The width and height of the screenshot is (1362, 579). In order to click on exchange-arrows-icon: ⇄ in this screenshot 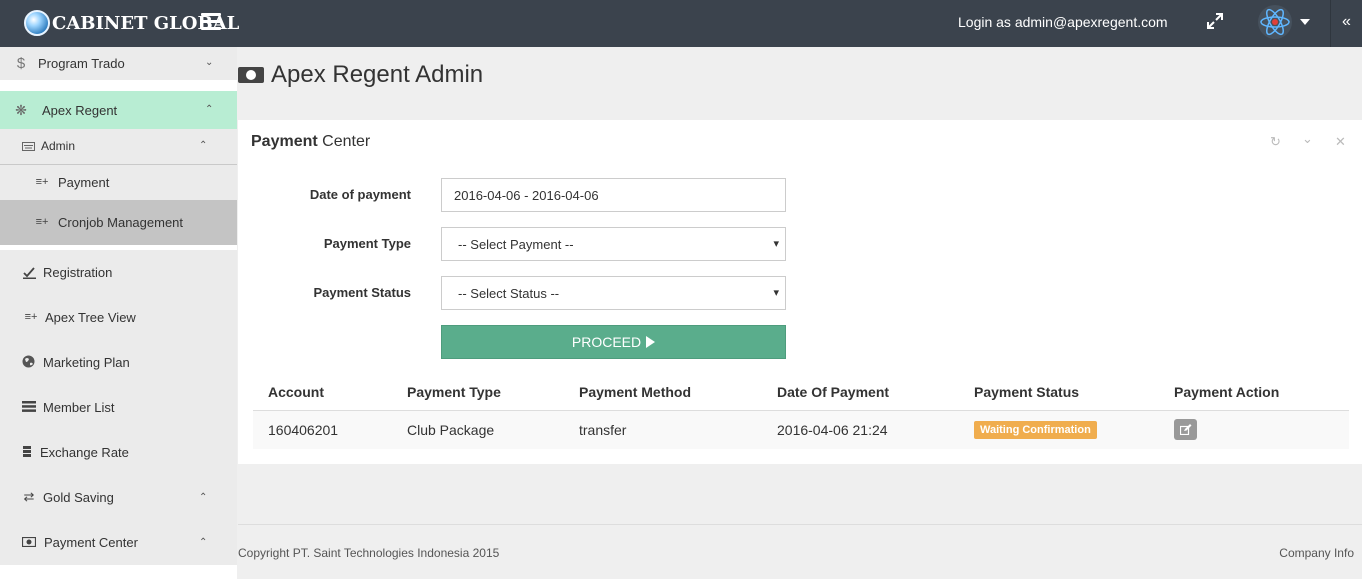, I will do `click(29, 496)`.